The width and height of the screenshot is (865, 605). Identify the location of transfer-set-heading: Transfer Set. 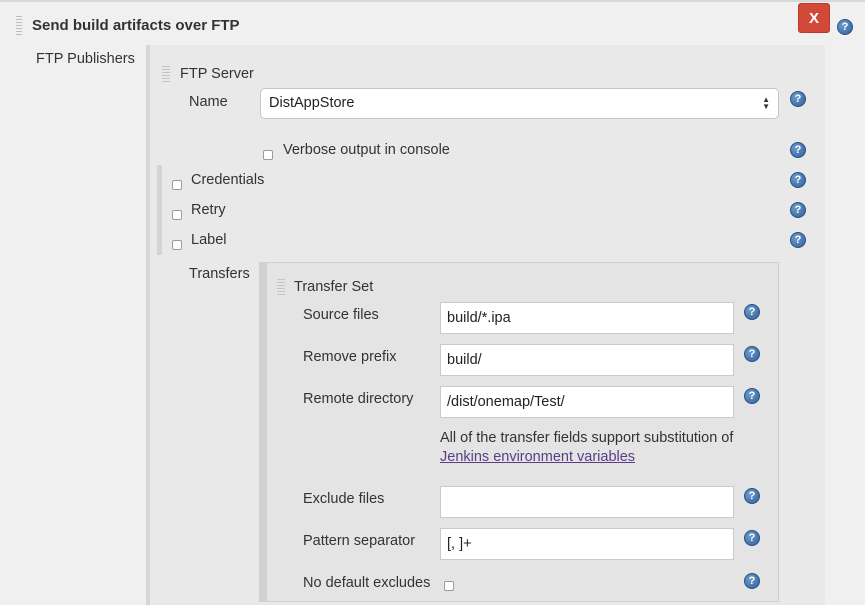
(334, 287).